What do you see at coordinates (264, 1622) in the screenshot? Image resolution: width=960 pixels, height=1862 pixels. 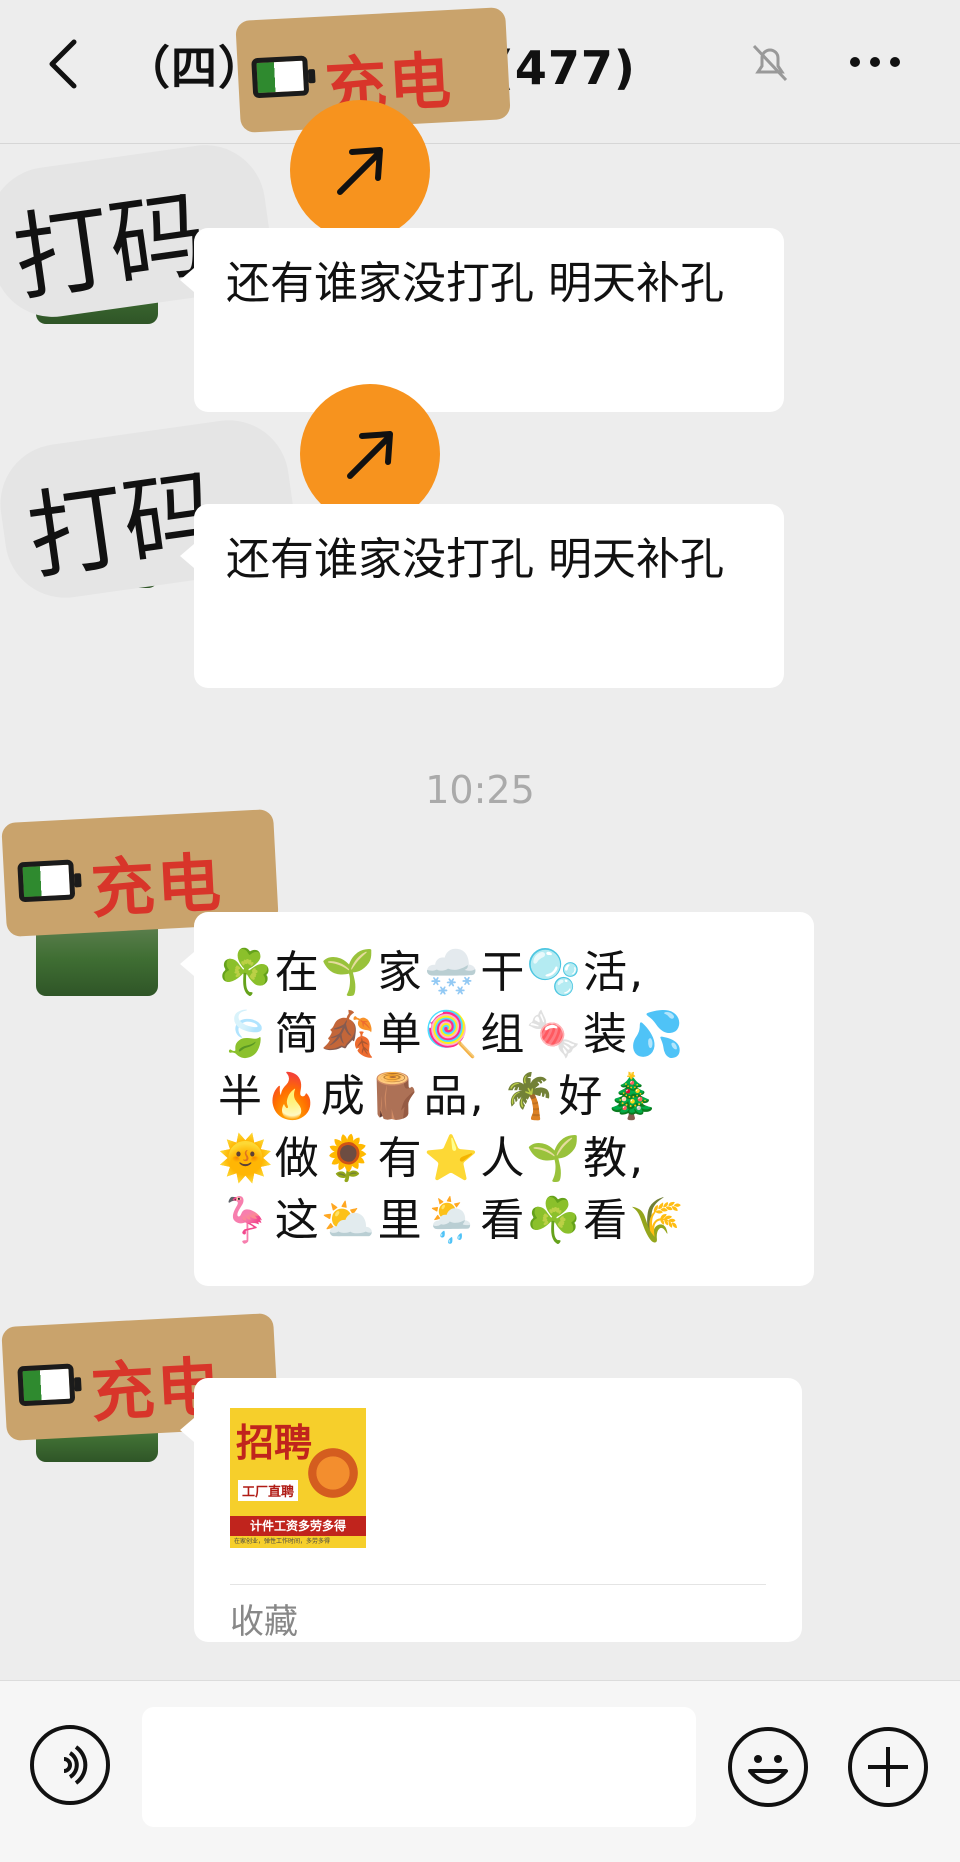 I see `favorite-label: 收藏` at bounding box center [264, 1622].